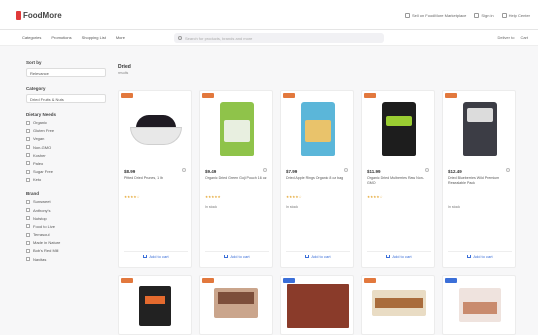 Image resolution: width=538 pixels, height=335 pixels. What do you see at coordinates (213, 197) in the screenshot?
I see `product-rating: ★★★★★` at bounding box center [213, 197].